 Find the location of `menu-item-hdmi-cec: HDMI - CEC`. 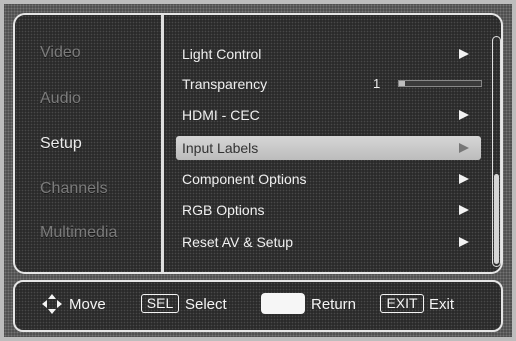

menu-item-hdmi-cec: HDMI - CEC is located at coordinates (328, 115).